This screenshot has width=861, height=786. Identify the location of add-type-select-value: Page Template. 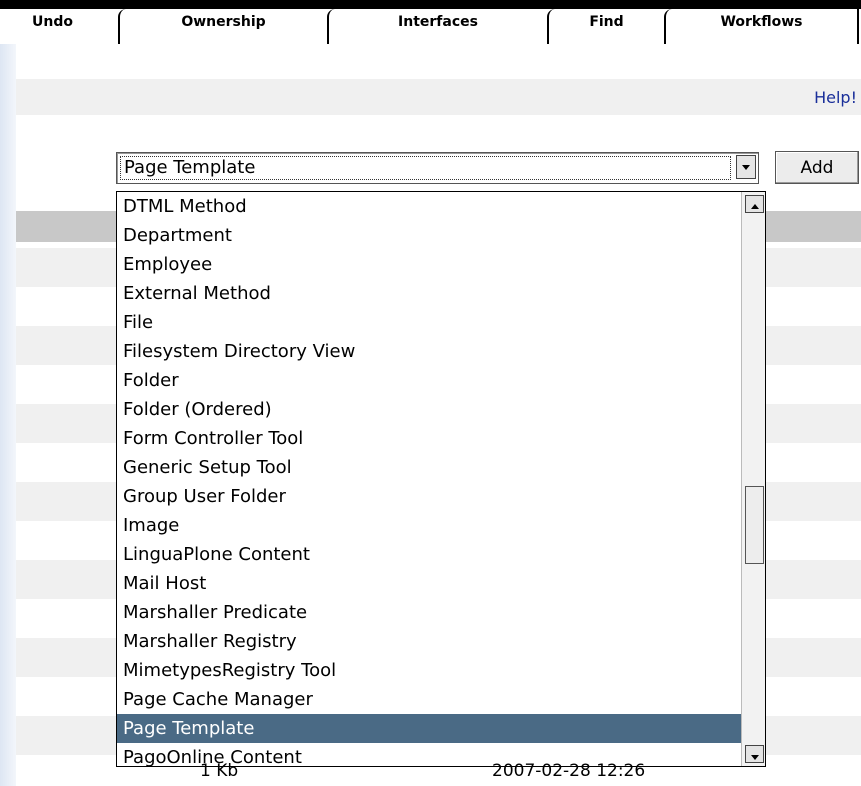
(190, 167).